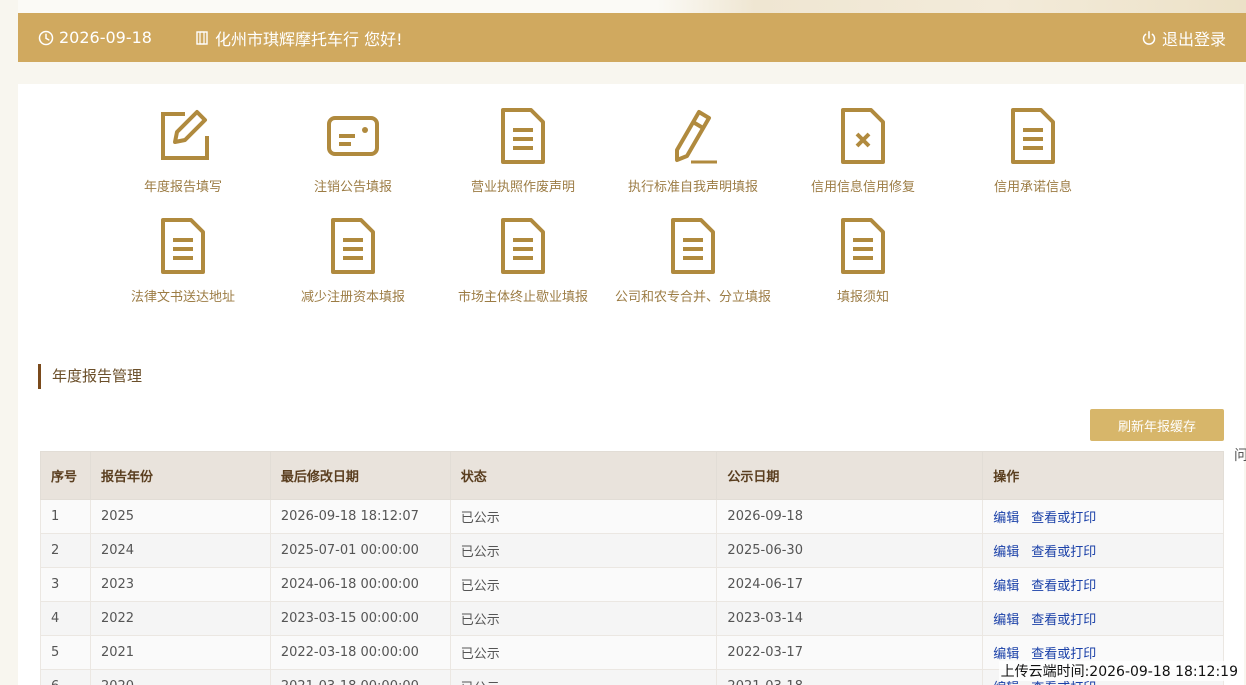  I want to click on id-card-icon, so click(353, 136).